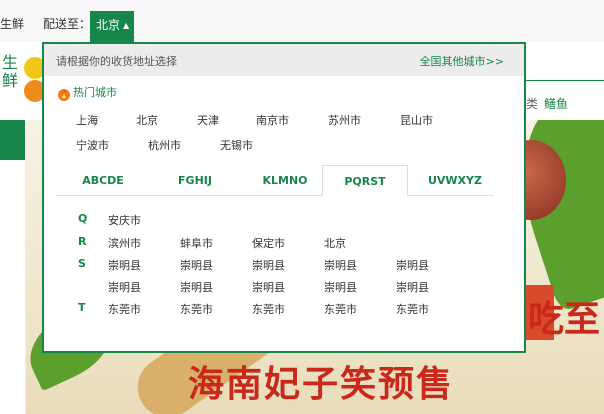  What do you see at coordinates (83, 218) in the screenshot?
I see `group-letter: Q` at bounding box center [83, 218].